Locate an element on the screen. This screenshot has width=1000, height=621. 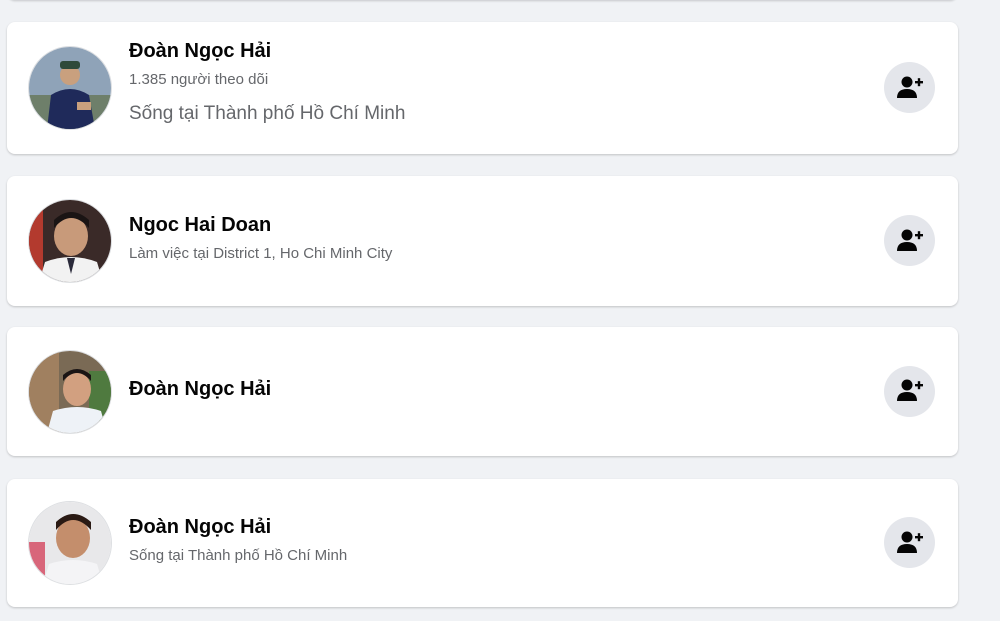
result-followers: 1.385 người theo dõi is located at coordinates (199, 79).